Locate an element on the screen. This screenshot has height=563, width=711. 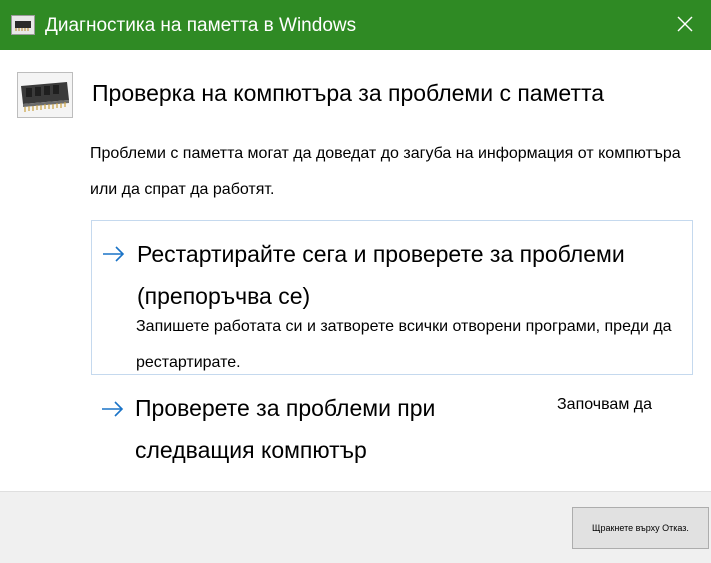
title-bar: Диагностика на паметта в Windows is located at coordinates (355, 25).